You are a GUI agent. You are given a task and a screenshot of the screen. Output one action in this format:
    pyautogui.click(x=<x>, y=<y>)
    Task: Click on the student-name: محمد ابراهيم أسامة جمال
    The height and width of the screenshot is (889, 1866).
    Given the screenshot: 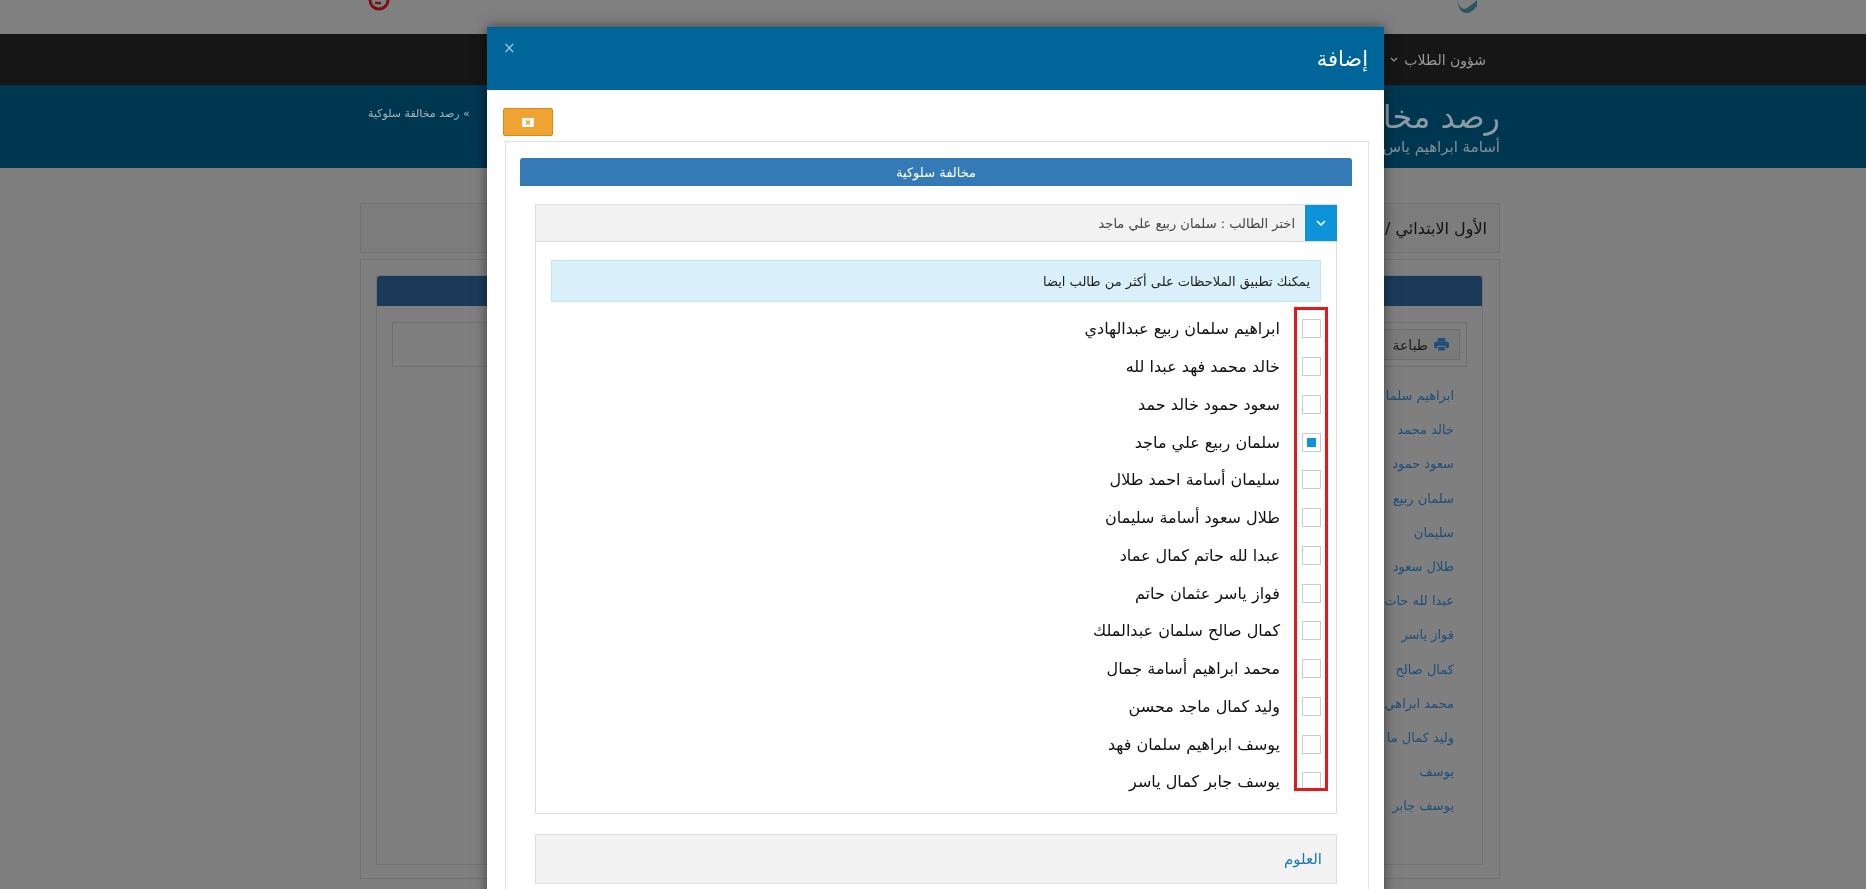 What is the action you would take?
    pyautogui.click(x=1193, y=669)
    